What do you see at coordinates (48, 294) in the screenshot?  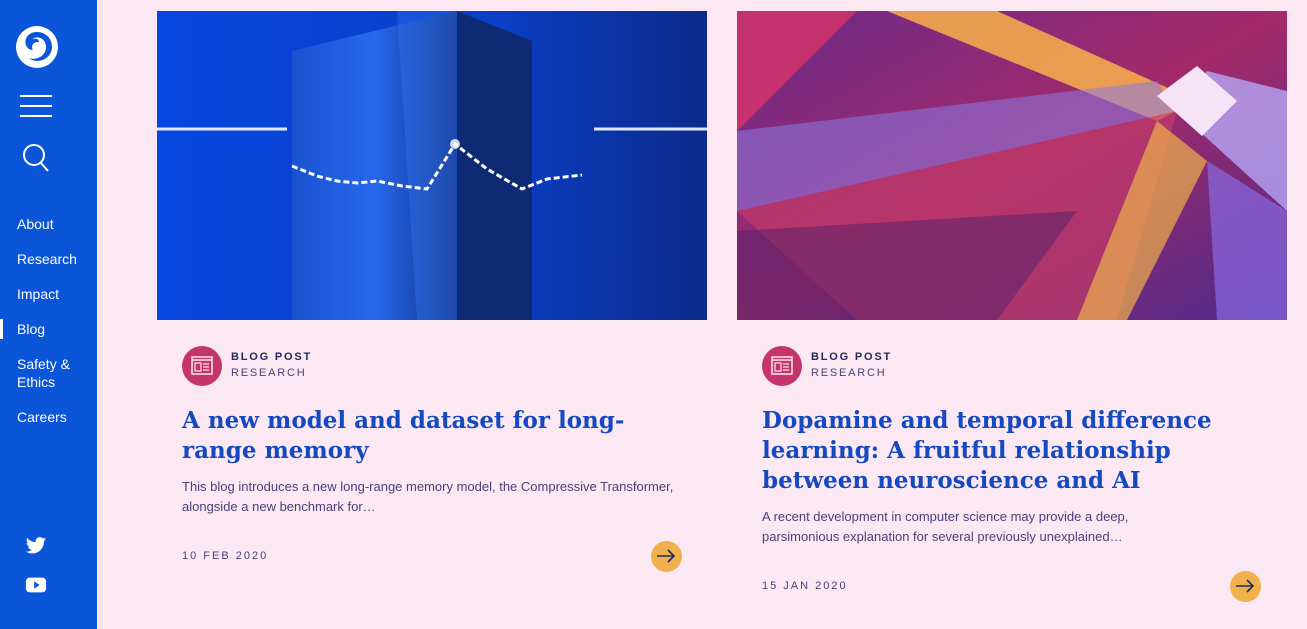 I see `nav-item-impact: Impact` at bounding box center [48, 294].